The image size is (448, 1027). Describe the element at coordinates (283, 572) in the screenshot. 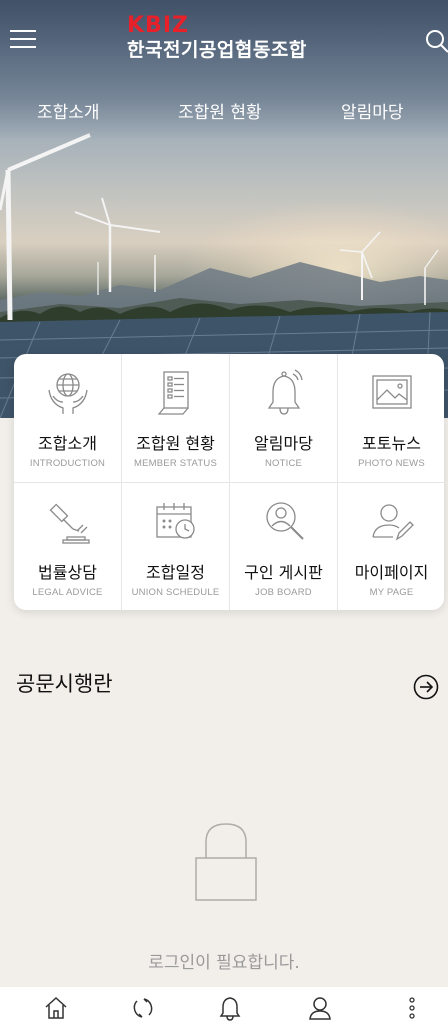

I see `menu-item-label: 구인 게시판` at that location.